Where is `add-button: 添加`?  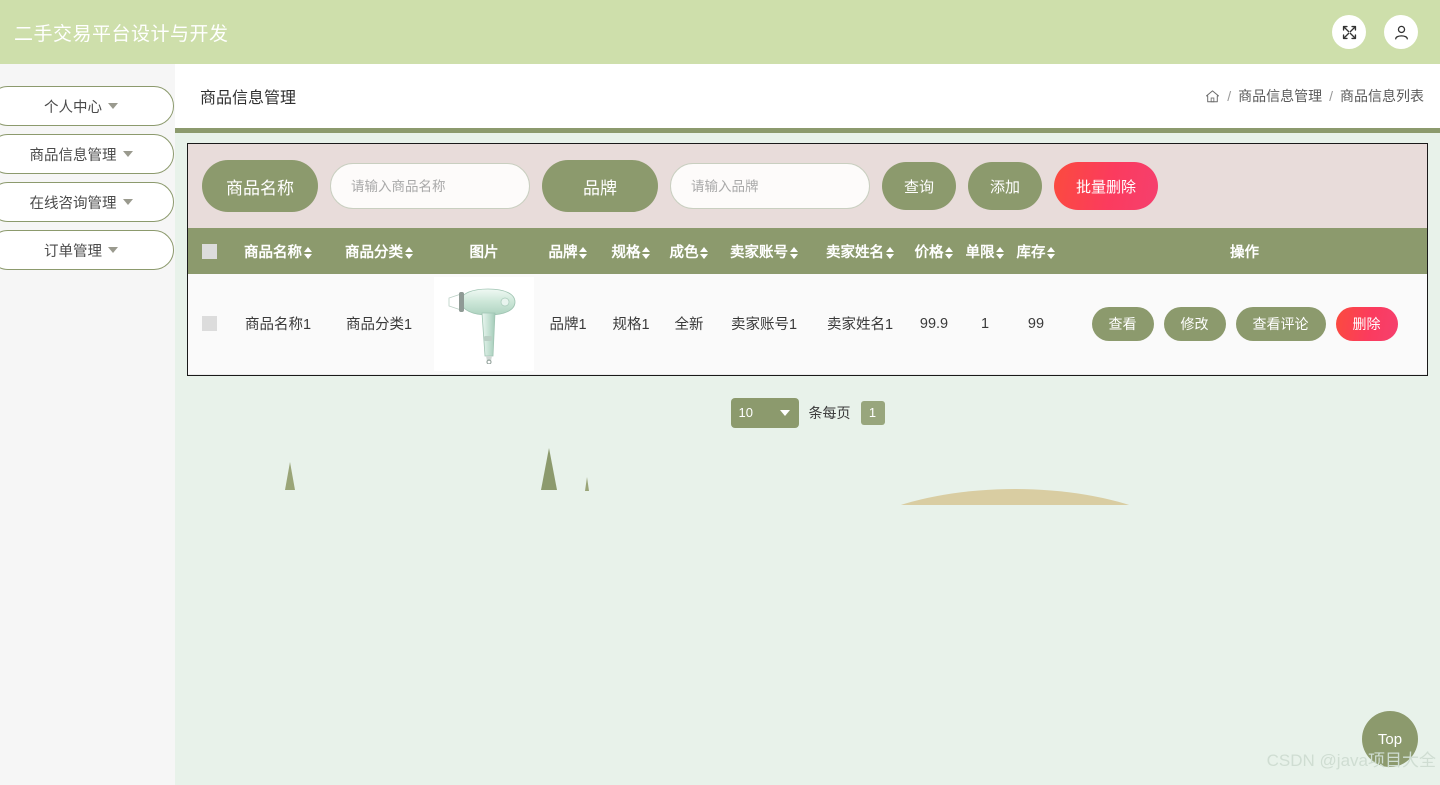
add-button: 添加 is located at coordinates (1005, 186).